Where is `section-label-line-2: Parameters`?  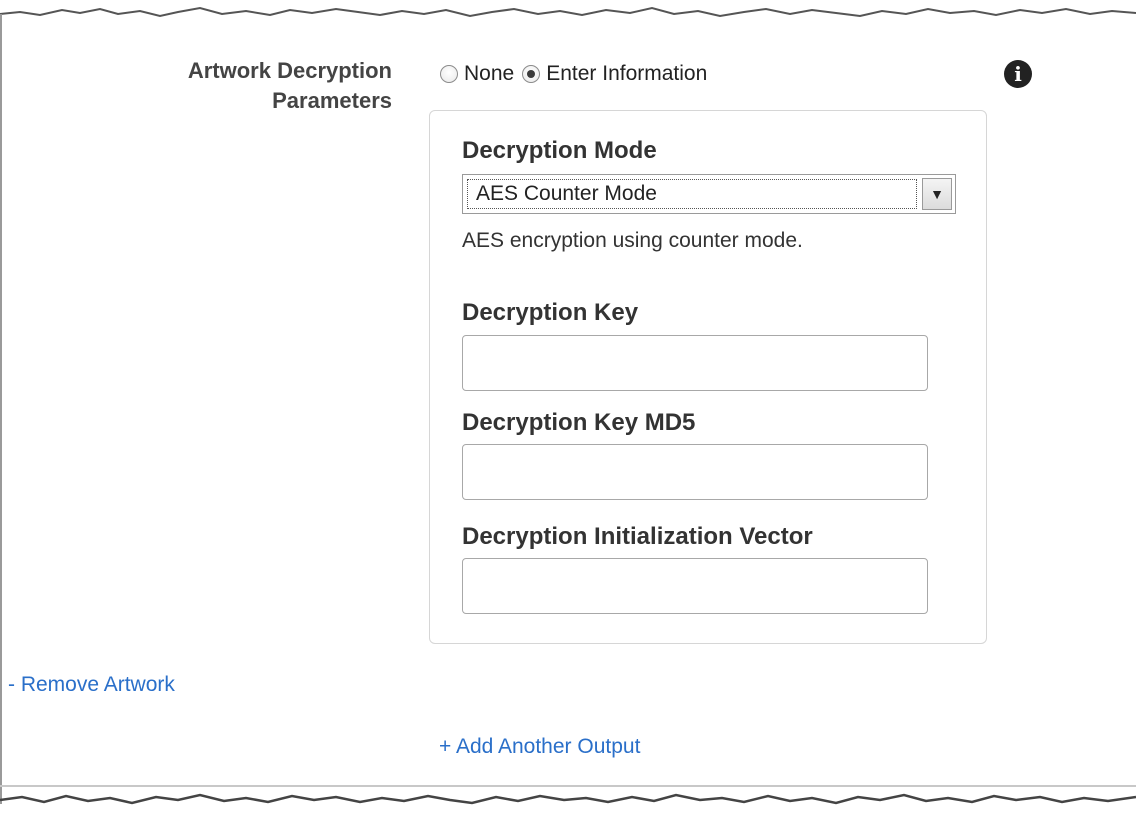 section-label-line-2: Parameters is located at coordinates (332, 100).